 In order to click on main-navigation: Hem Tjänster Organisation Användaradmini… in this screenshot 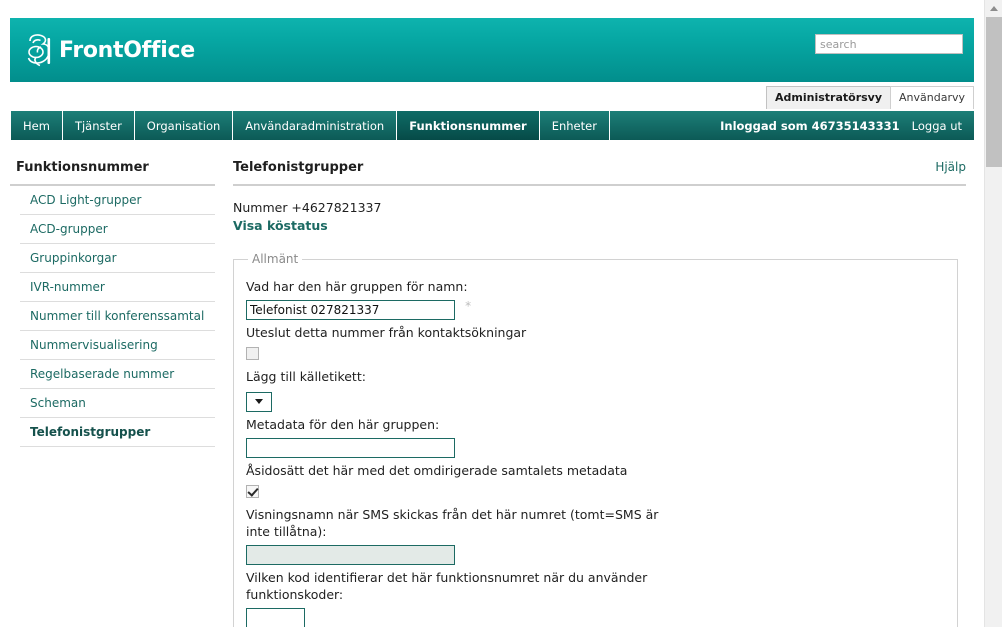, I will do `click(492, 125)`.